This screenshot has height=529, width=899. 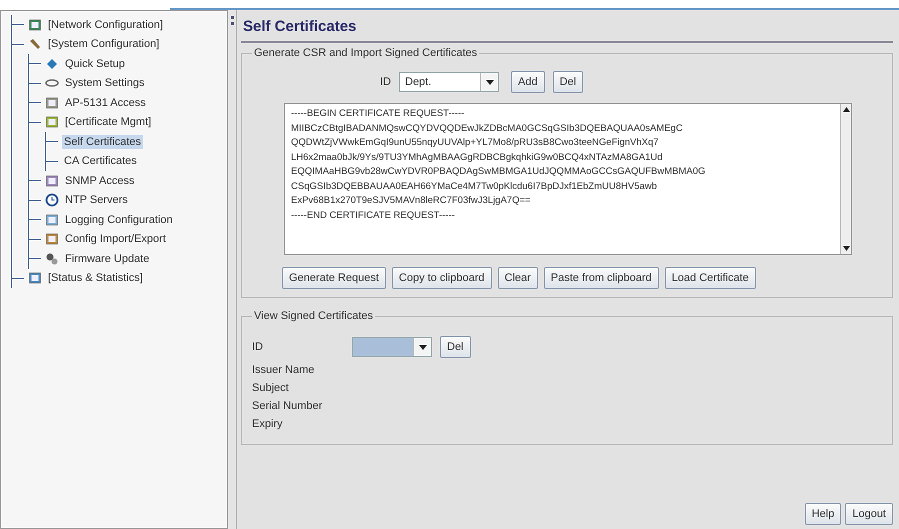 I want to click on tree-item: AP-5131 Access, so click(x=105, y=103).